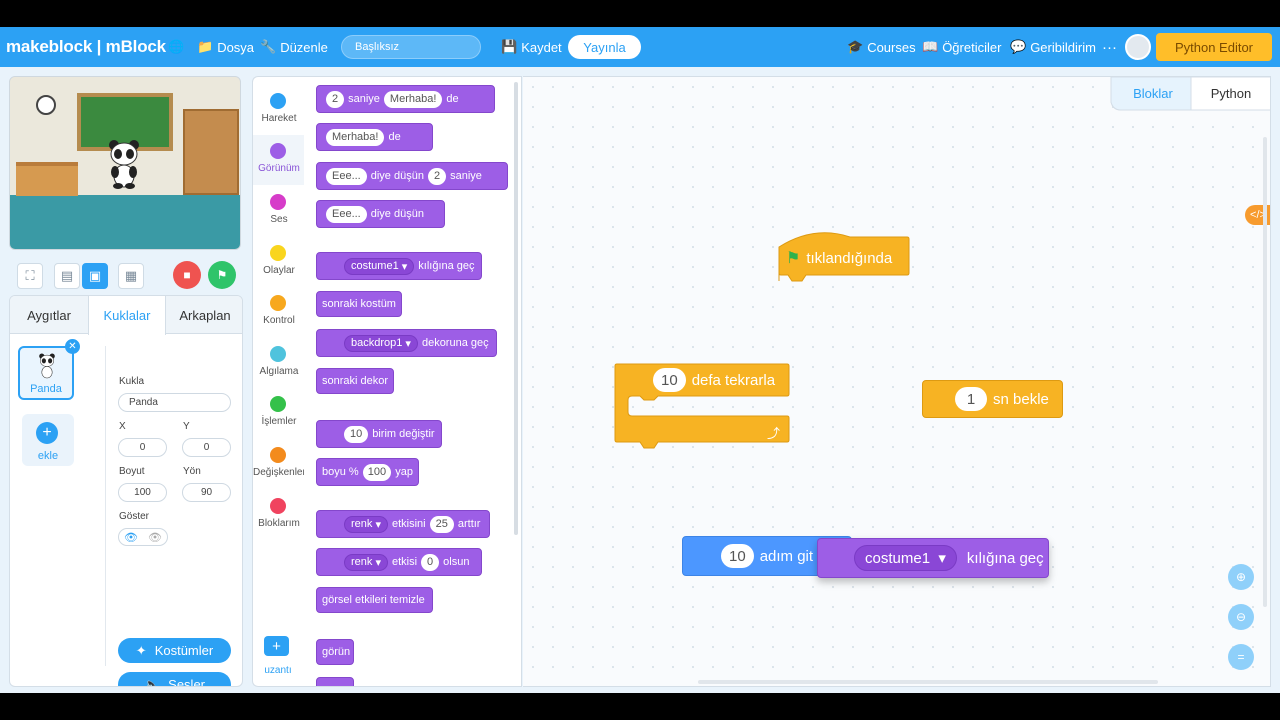 The image size is (1280, 720). What do you see at coordinates (142, 492) in the screenshot?
I see `size-field: 100` at bounding box center [142, 492].